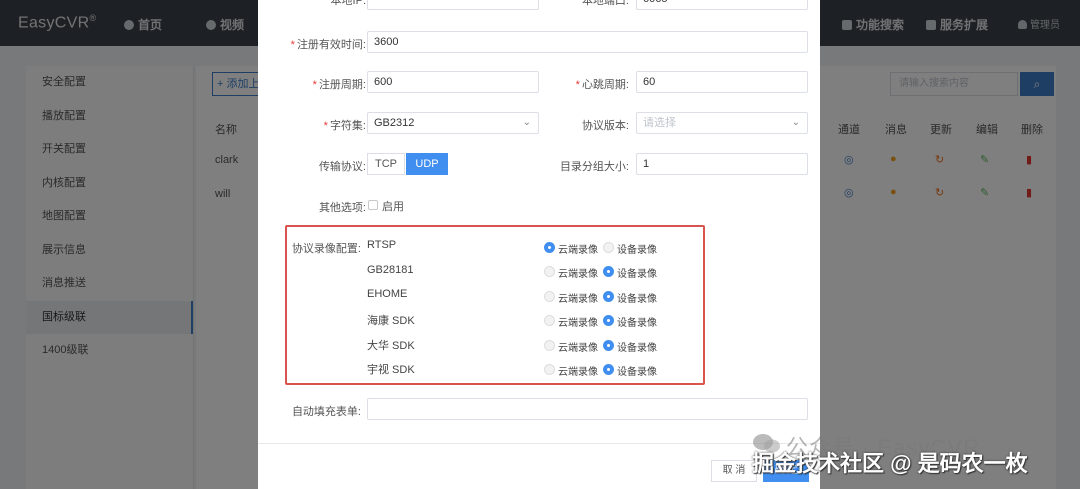  I want to click on watermark-source: 掘金技术社区 @ 是码农一枚, so click(890, 463).